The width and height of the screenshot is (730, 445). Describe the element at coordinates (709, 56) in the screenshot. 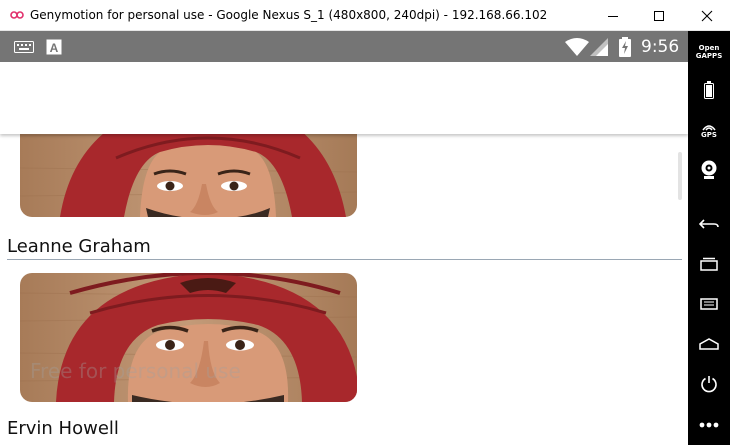

I see `open-gapps-label: GAPPS` at that location.